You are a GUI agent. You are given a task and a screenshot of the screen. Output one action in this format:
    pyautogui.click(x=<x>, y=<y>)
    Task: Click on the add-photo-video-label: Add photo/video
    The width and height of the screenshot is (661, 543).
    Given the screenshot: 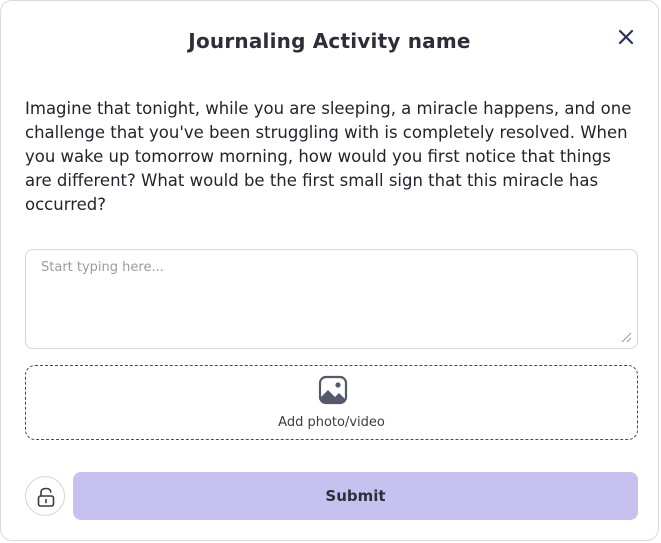 What is the action you would take?
    pyautogui.click(x=331, y=422)
    